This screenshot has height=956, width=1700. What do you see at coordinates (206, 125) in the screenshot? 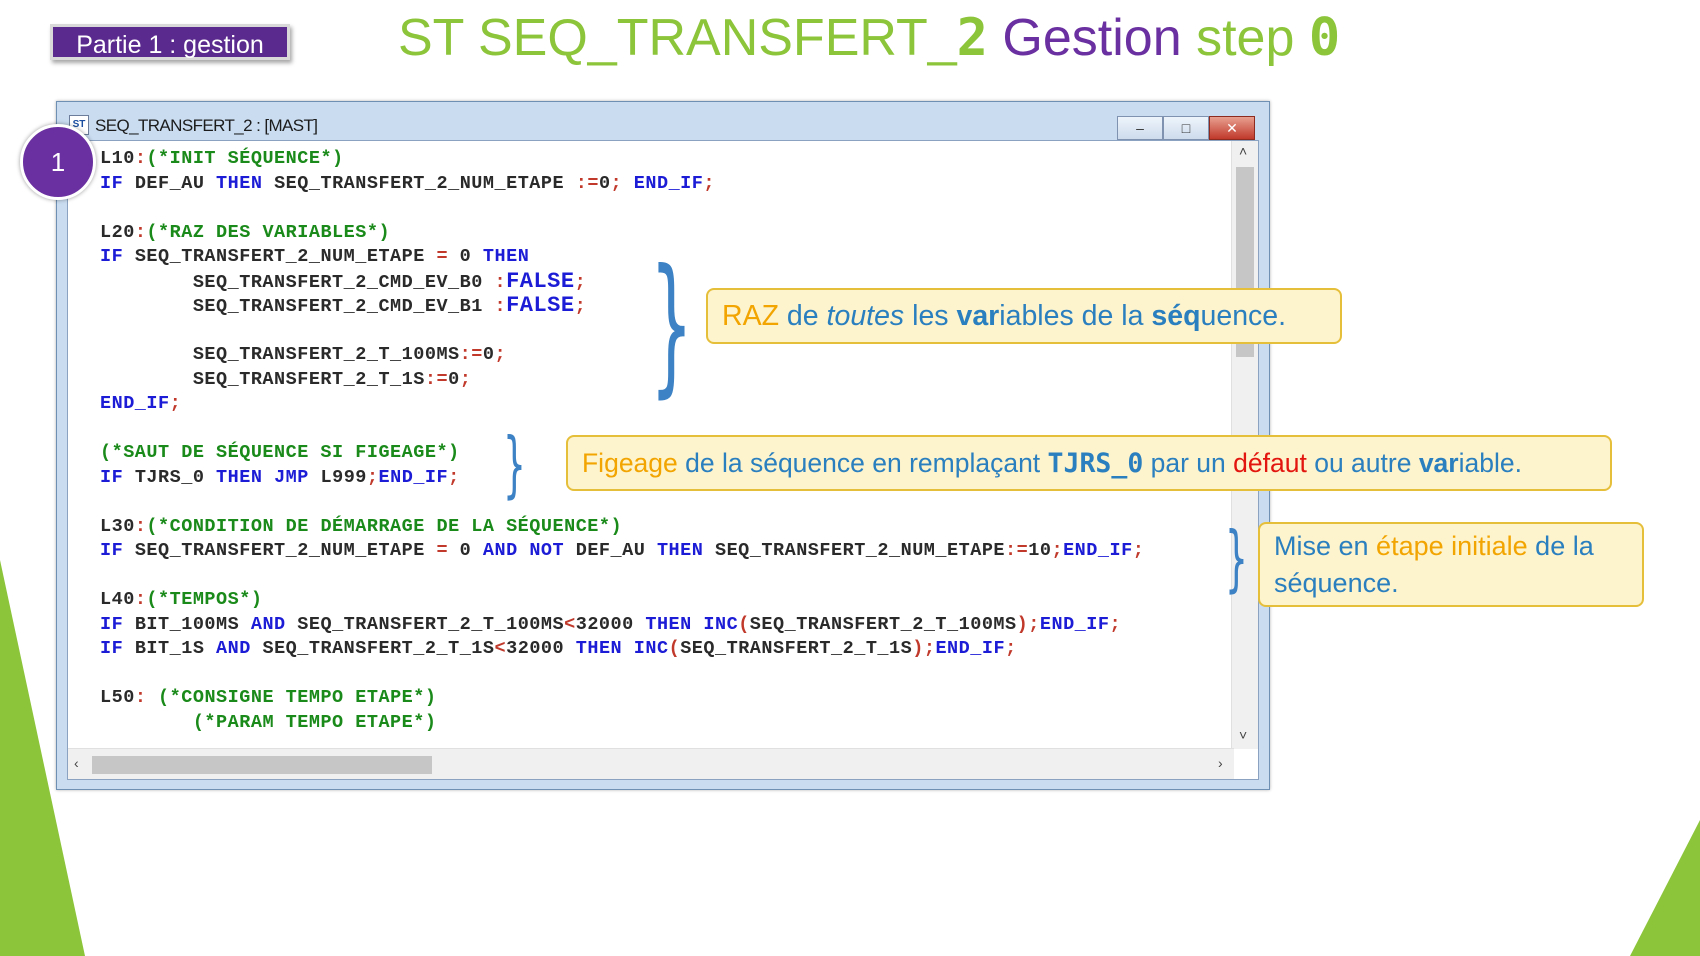
I see `window-title: SEQ_TRANSFERT_2 : [MAST]` at bounding box center [206, 125].